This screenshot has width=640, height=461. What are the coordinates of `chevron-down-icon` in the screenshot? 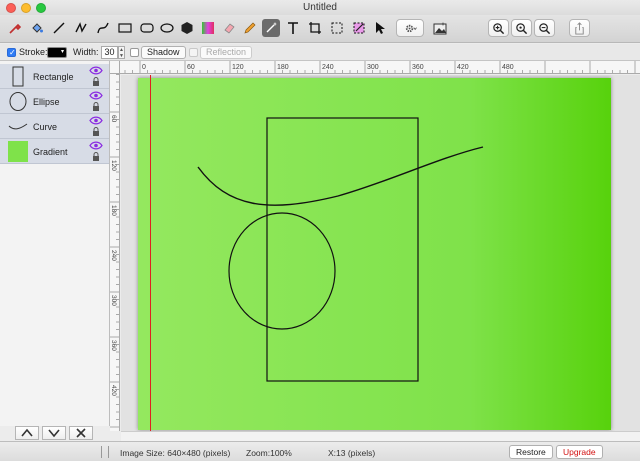 It's located at (54, 433).